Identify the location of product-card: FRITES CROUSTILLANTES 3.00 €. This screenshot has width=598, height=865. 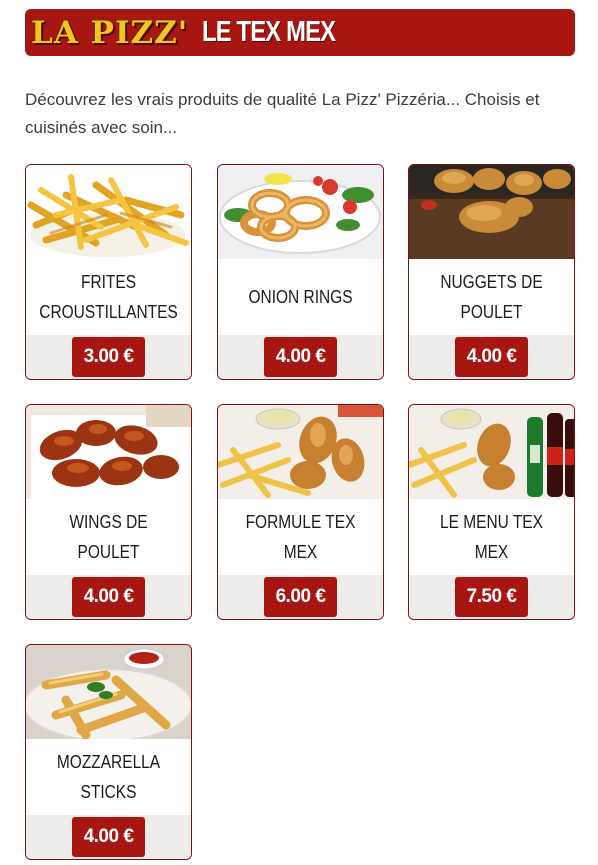
(108, 272).